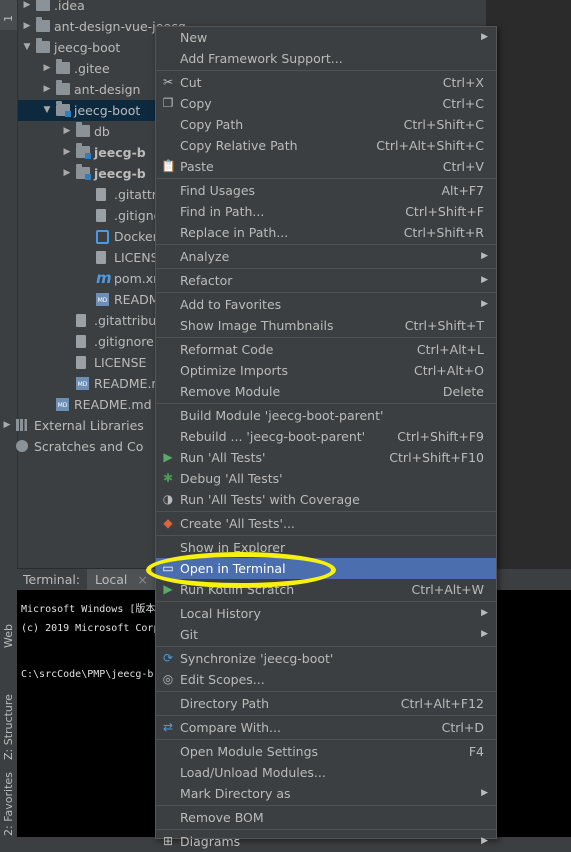 The height and width of the screenshot is (852, 571). Describe the element at coordinates (326, 103) in the screenshot. I see `menu-item-copy: ❐ Copy Ctrl+C` at that location.